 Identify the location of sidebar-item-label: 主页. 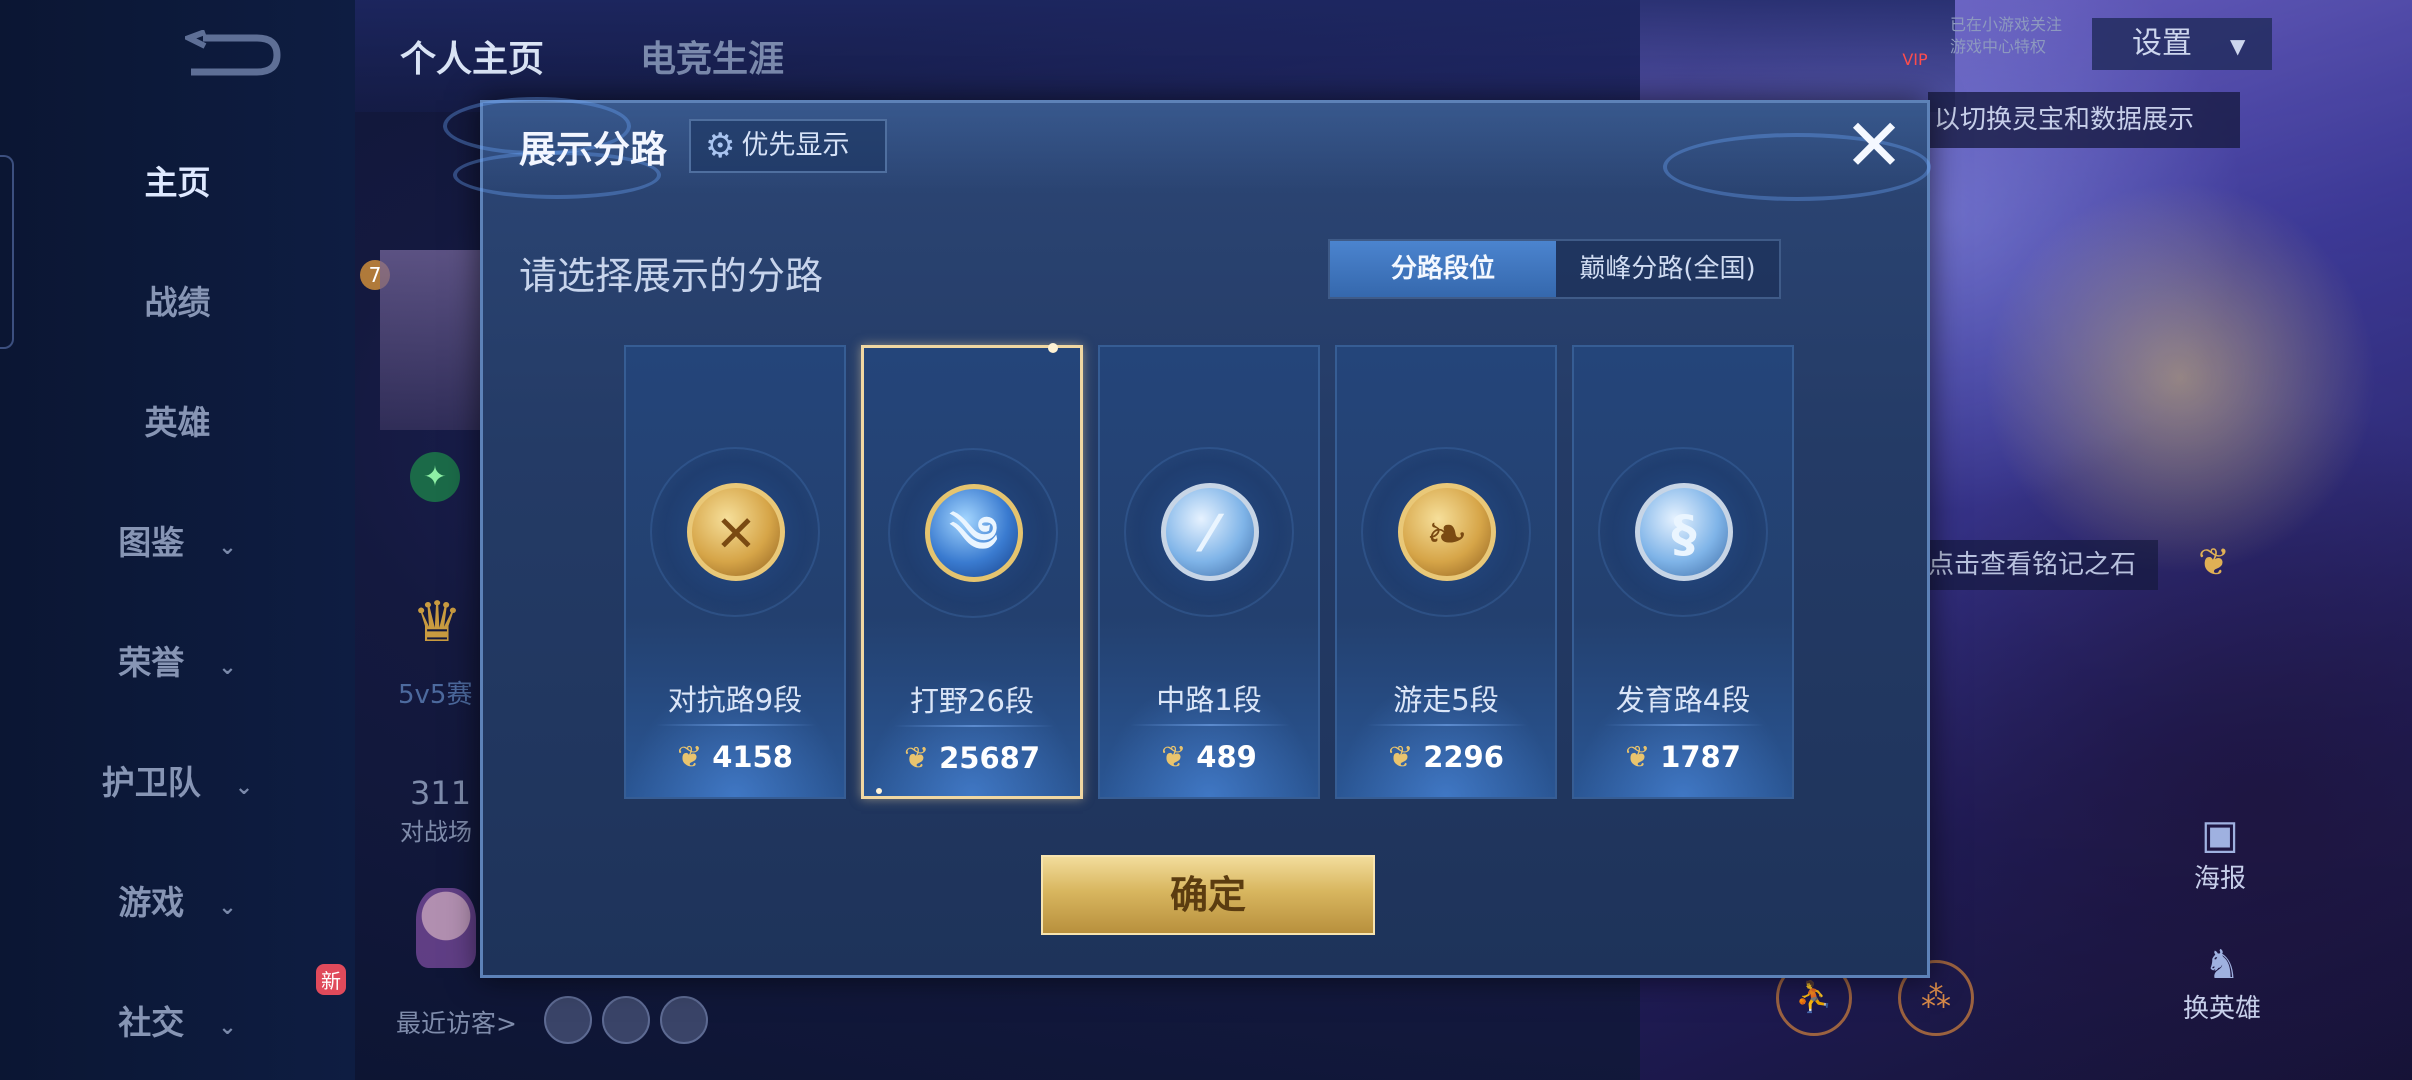
(177, 182).